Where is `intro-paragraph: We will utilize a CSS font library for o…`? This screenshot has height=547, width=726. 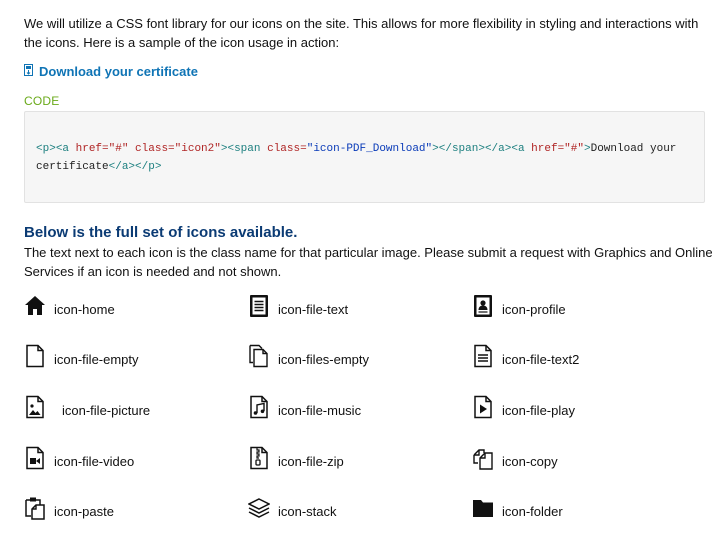
intro-paragraph: We will utilize a CSS font library for o… is located at coordinates (361, 33).